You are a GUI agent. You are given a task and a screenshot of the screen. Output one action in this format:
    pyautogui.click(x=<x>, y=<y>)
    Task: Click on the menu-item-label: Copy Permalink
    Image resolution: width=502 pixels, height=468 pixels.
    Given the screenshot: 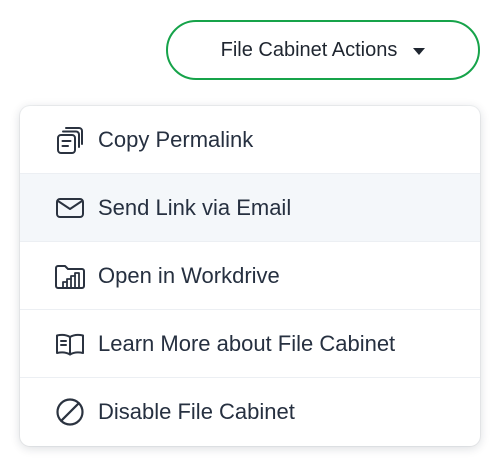 What is the action you would take?
    pyautogui.click(x=176, y=139)
    